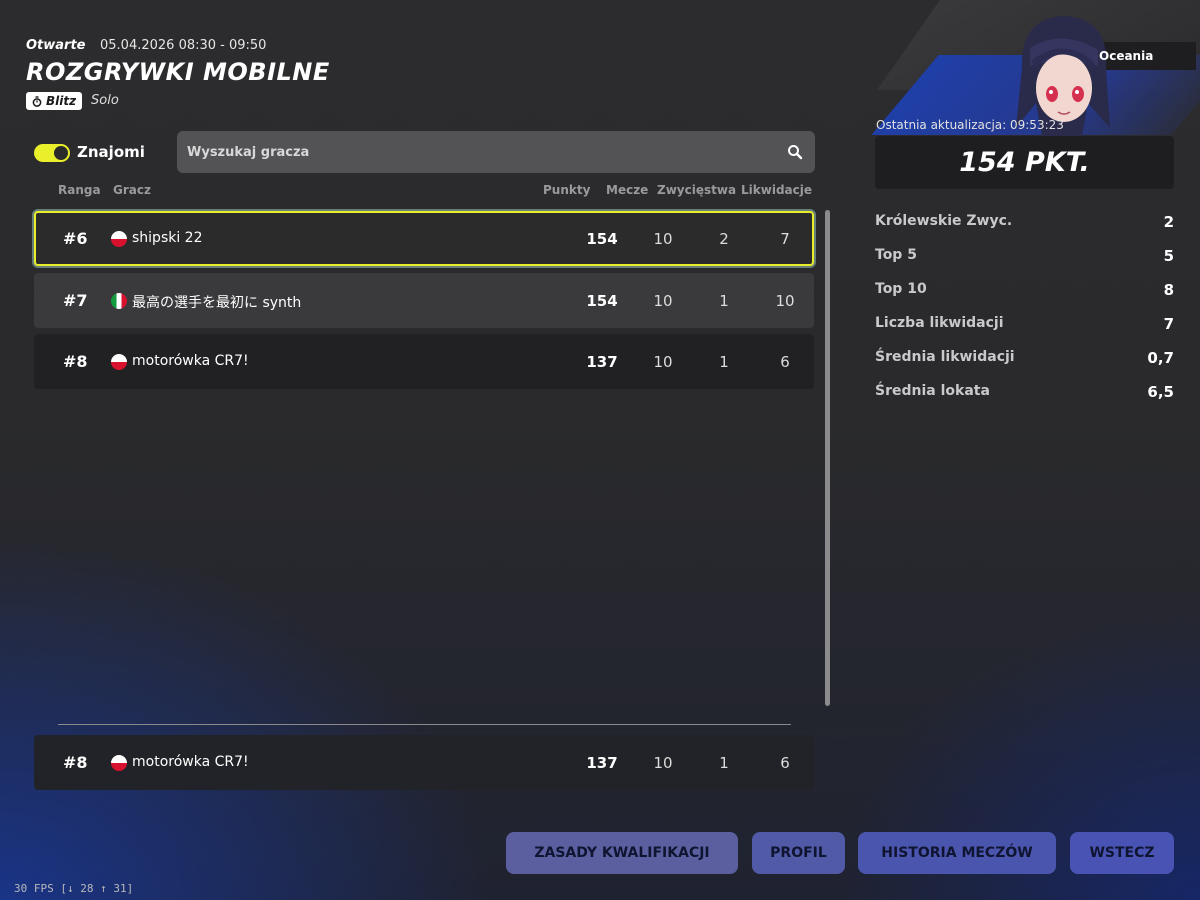 This screenshot has height=900, width=1200. I want to click on stat-label: Top 5, so click(896, 255).